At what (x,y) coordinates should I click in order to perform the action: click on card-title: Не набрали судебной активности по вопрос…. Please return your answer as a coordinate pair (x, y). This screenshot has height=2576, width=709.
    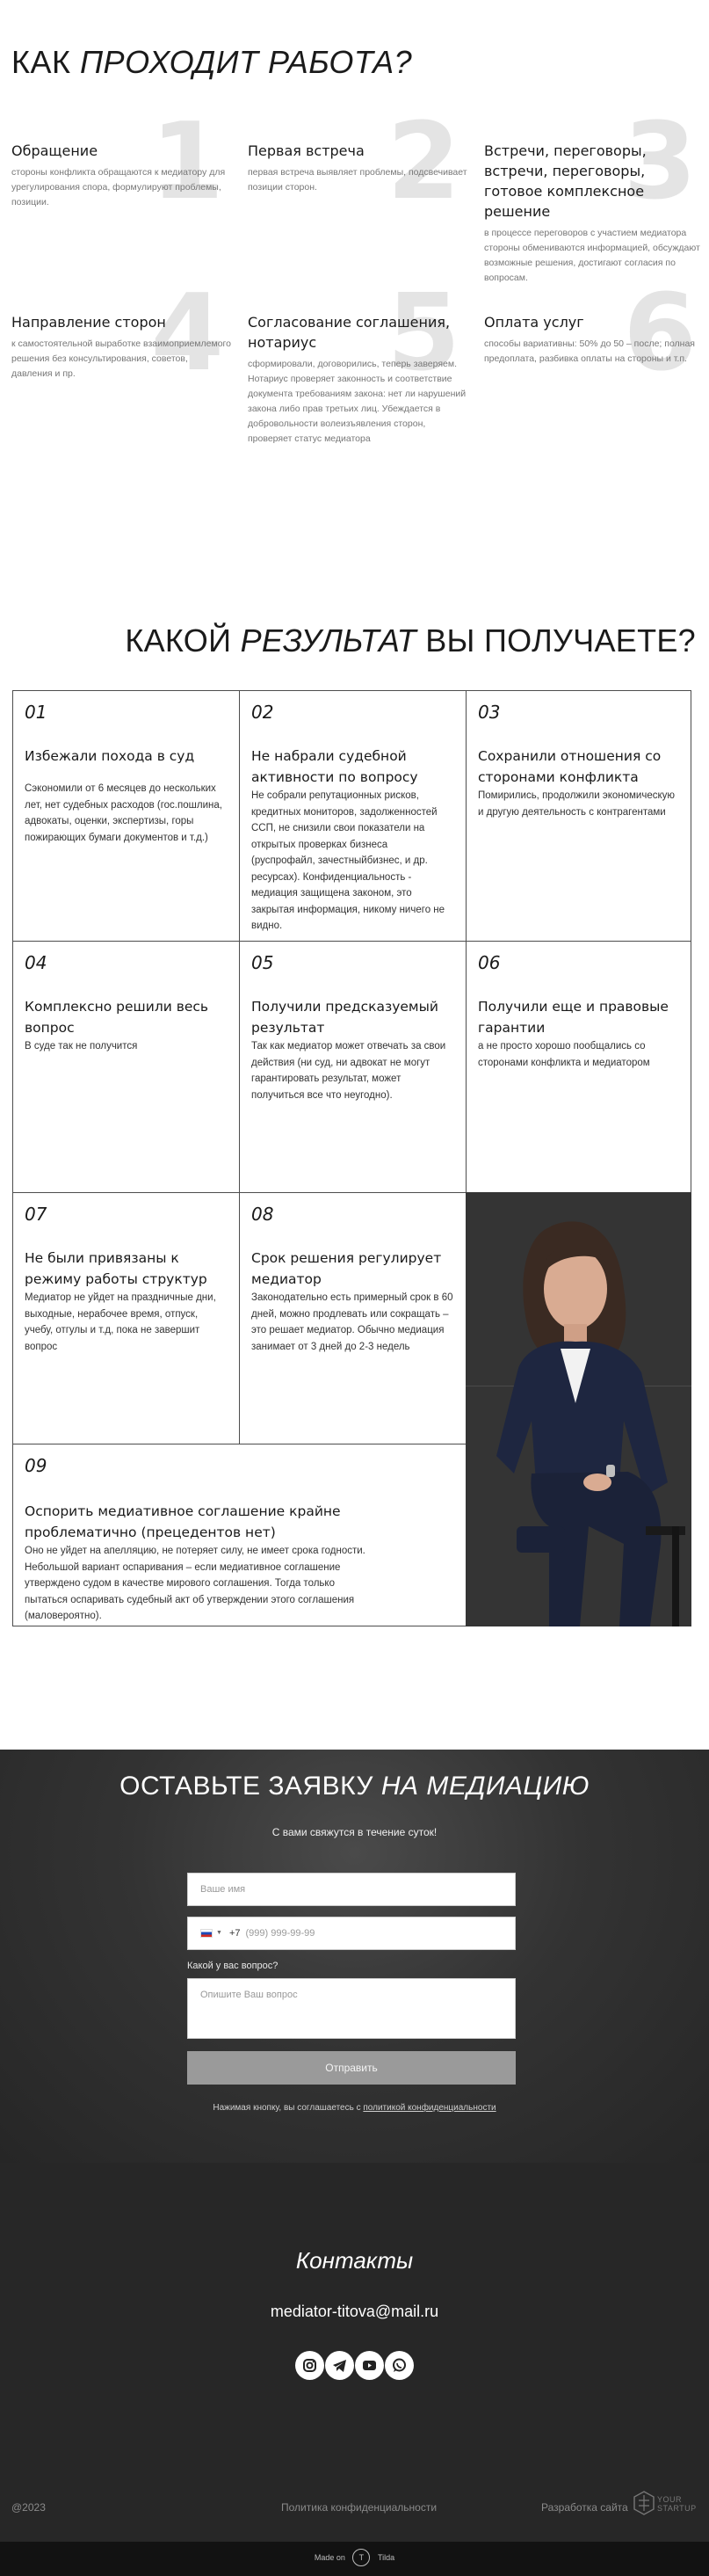
    Looking at the image, I should click on (334, 766).